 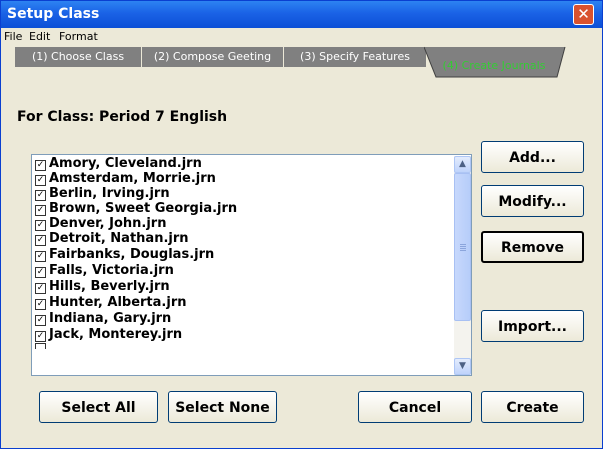 I want to click on list-item: ✓ Brown, Sweet Georgia.jrn, so click(x=136, y=208).